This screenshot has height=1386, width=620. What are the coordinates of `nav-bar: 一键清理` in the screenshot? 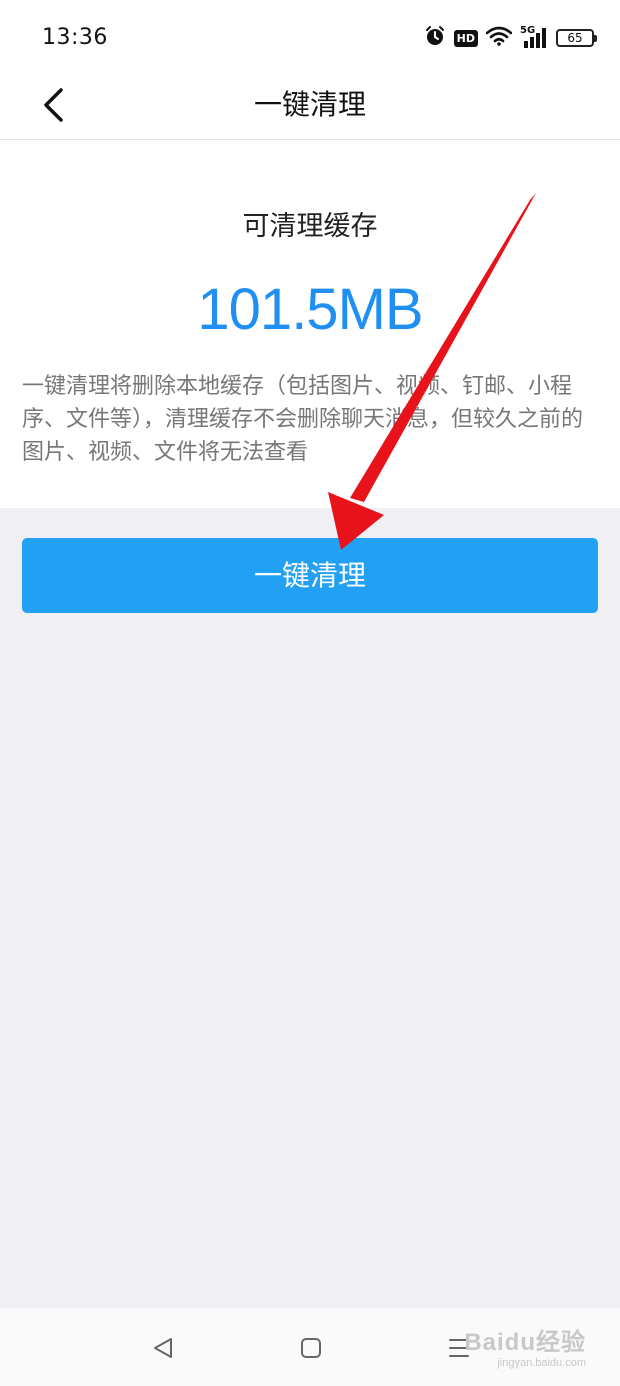 It's located at (310, 105).